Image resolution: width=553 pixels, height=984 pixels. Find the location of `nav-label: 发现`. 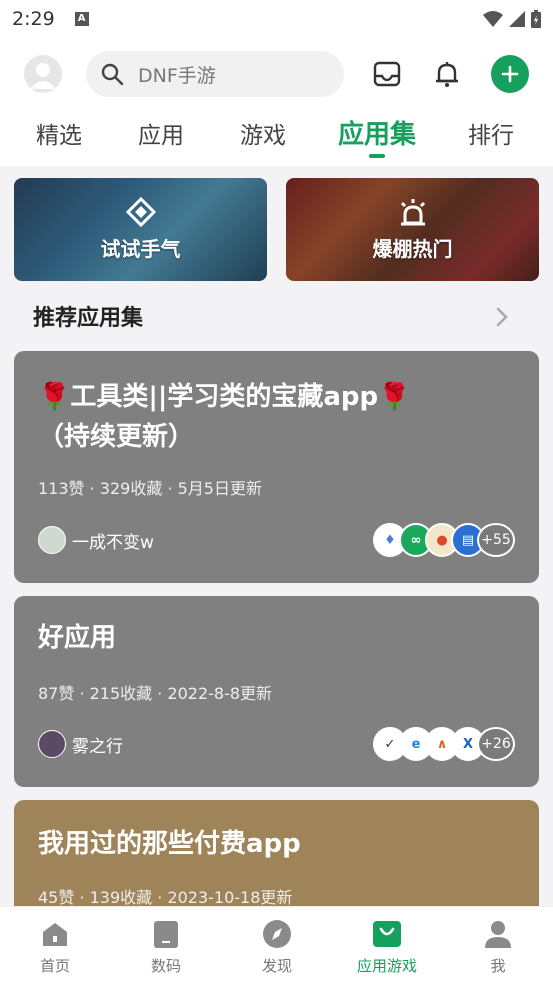

nav-label: 发现 is located at coordinates (276, 966).